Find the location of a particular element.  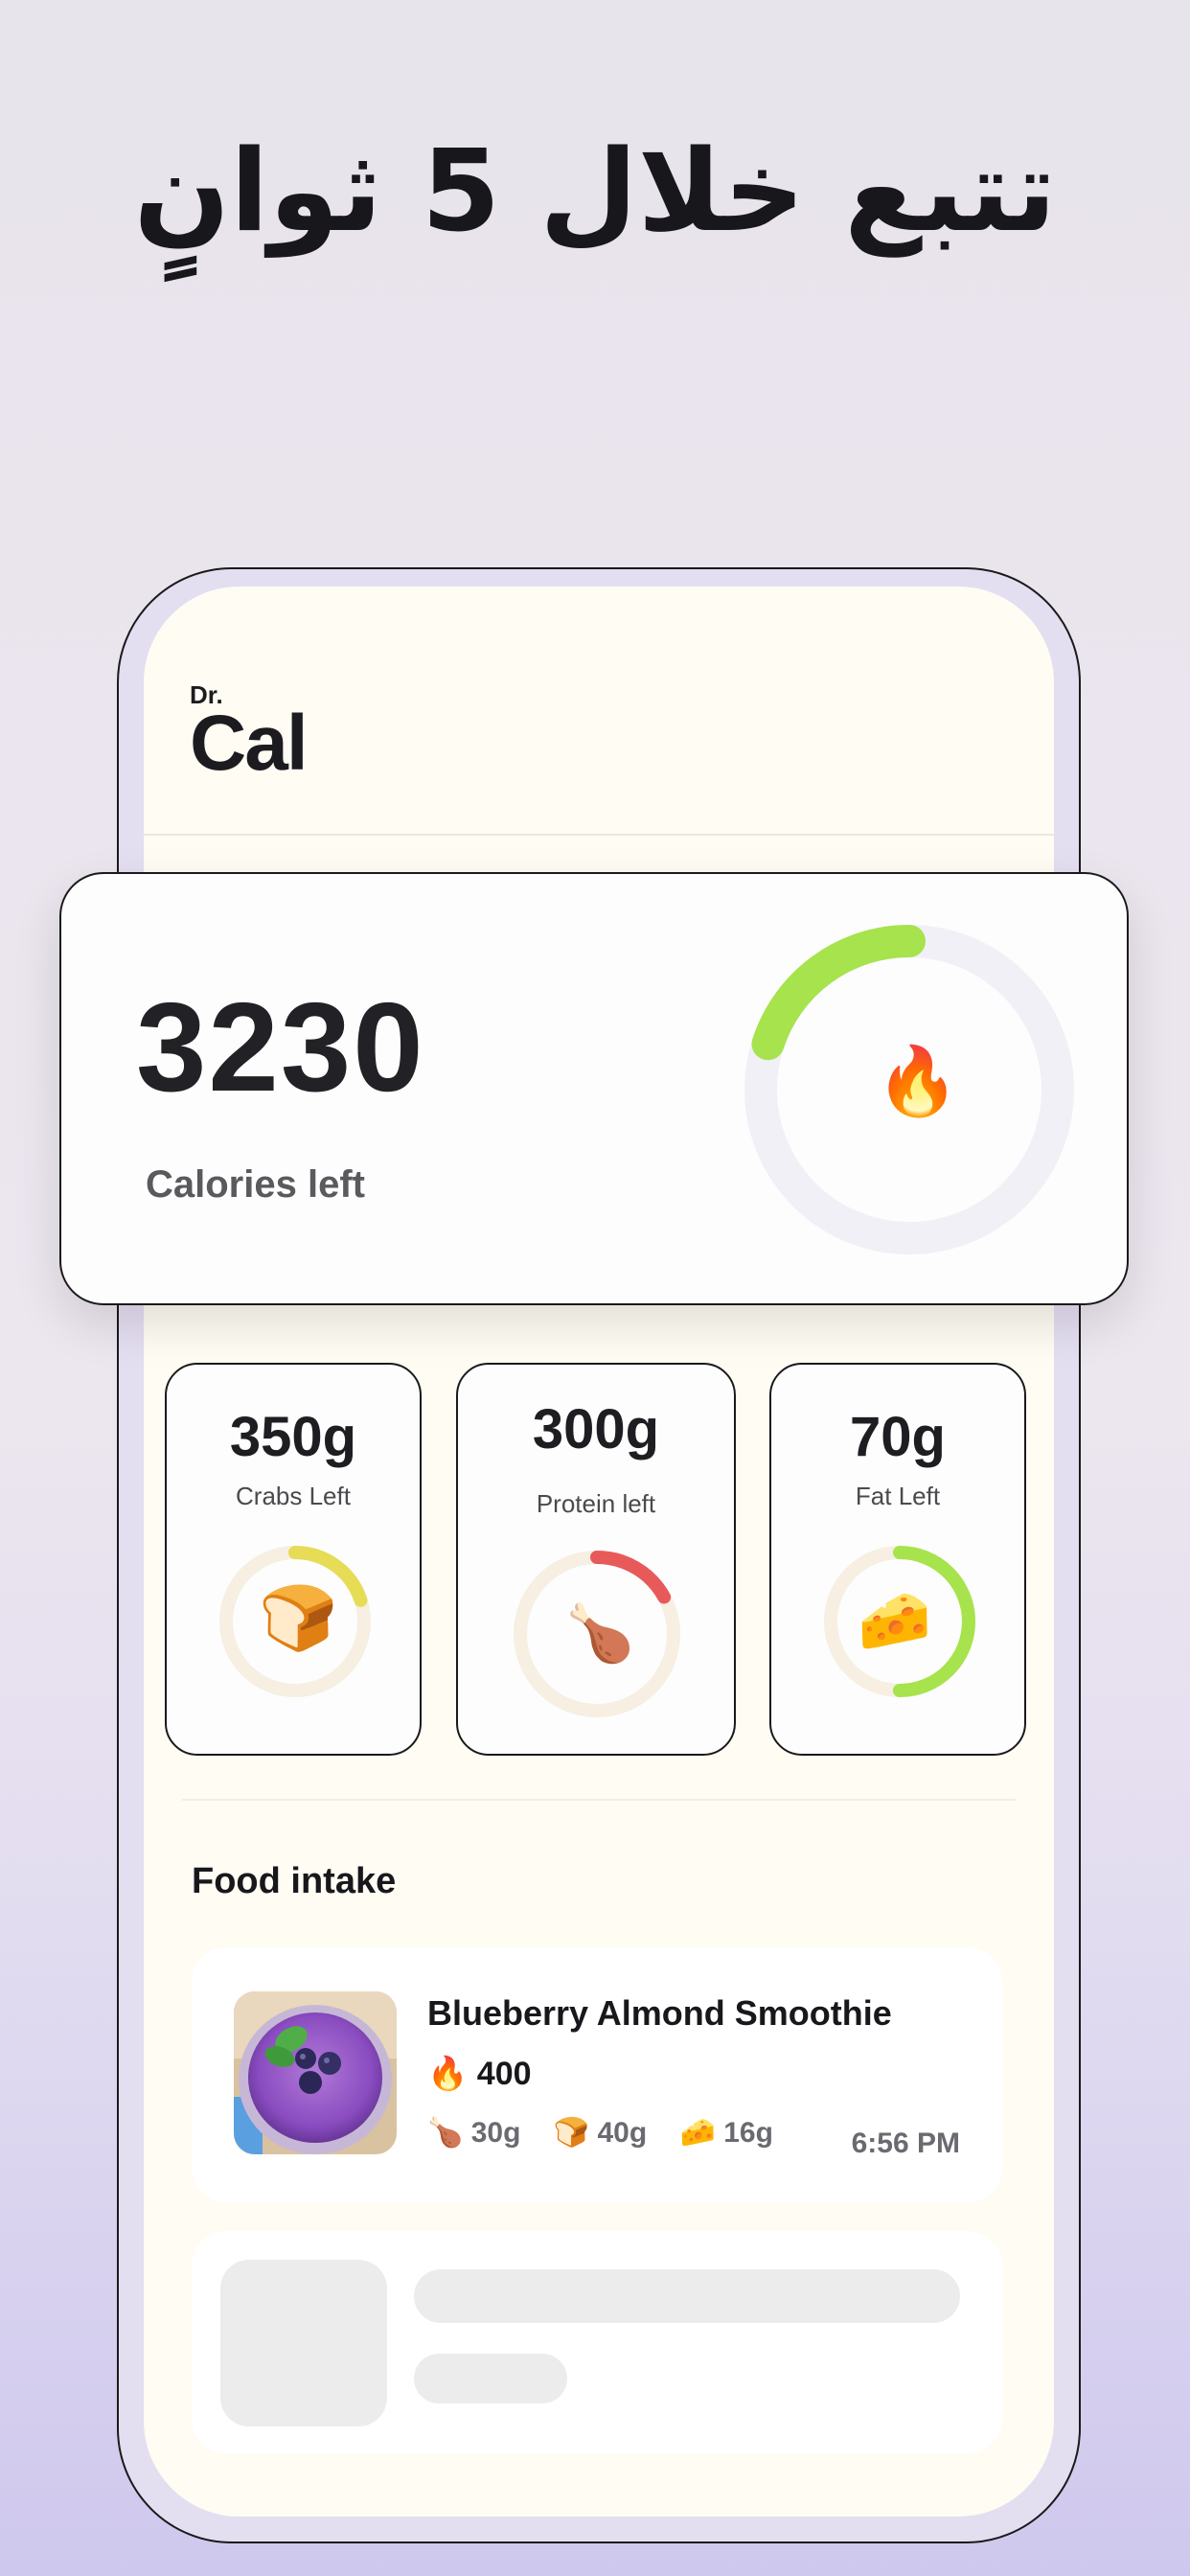

protein-label: Protein left is located at coordinates (596, 1503).